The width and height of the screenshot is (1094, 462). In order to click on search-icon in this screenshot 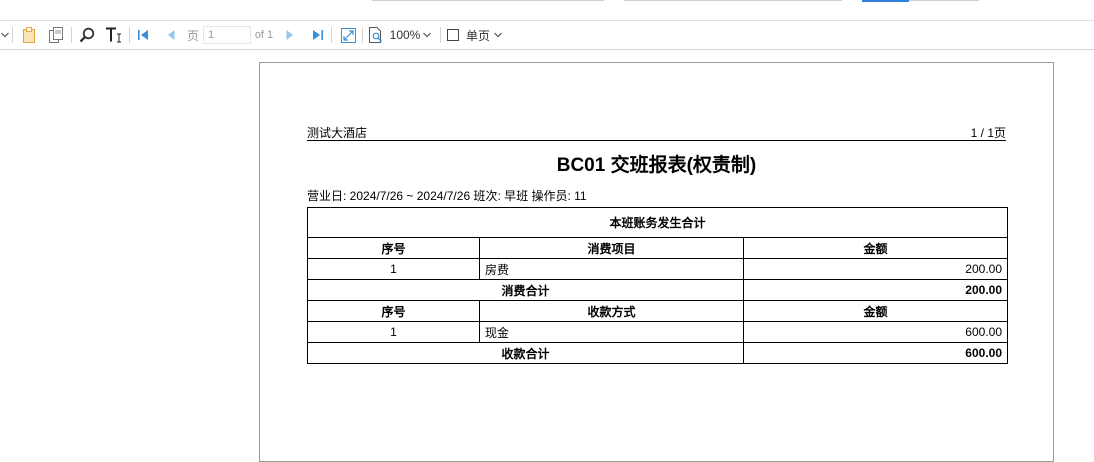, I will do `click(87, 35)`.